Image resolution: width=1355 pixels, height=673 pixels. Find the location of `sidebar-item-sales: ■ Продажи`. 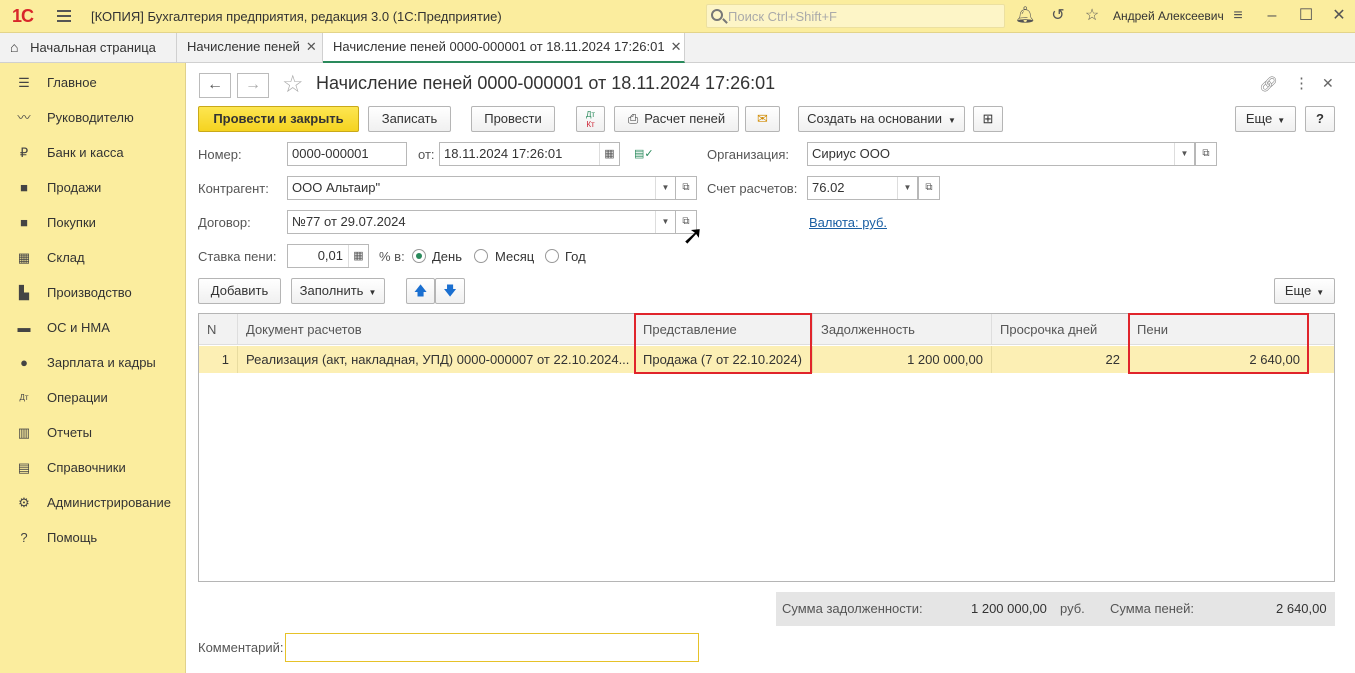

sidebar-item-sales: ■ Продажи is located at coordinates (93, 187).